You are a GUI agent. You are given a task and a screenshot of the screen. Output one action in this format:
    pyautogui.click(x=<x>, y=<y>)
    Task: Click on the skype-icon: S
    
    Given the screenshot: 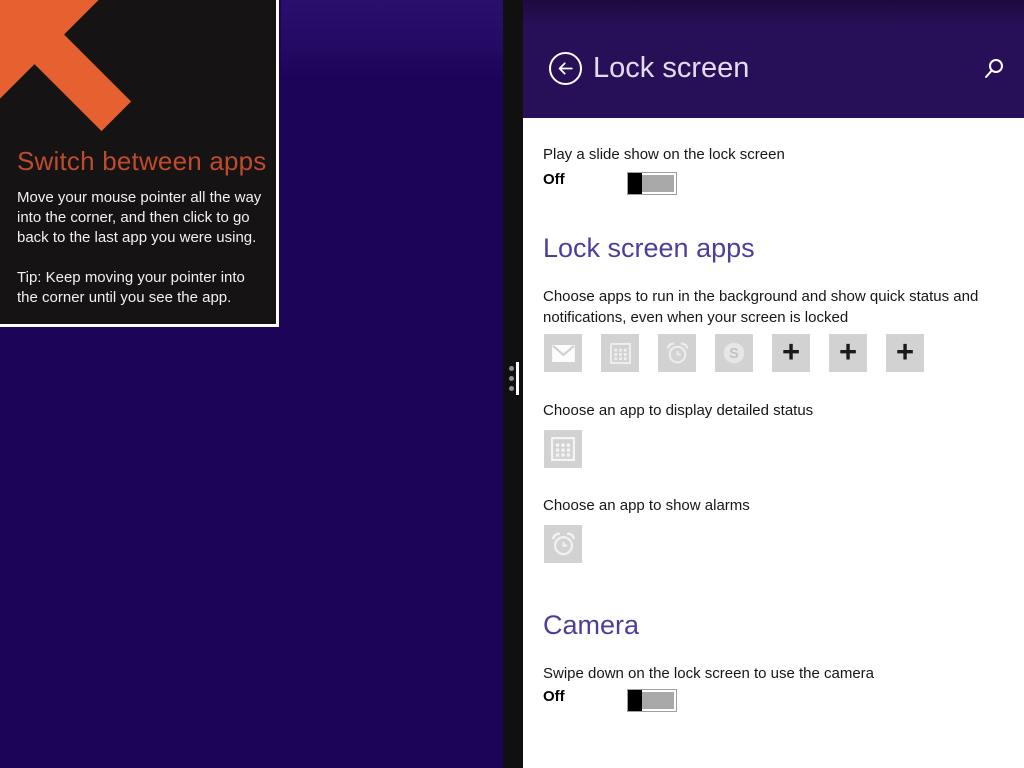 What is the action you would take?
    pyautogui.click(x=734, y=353)
    